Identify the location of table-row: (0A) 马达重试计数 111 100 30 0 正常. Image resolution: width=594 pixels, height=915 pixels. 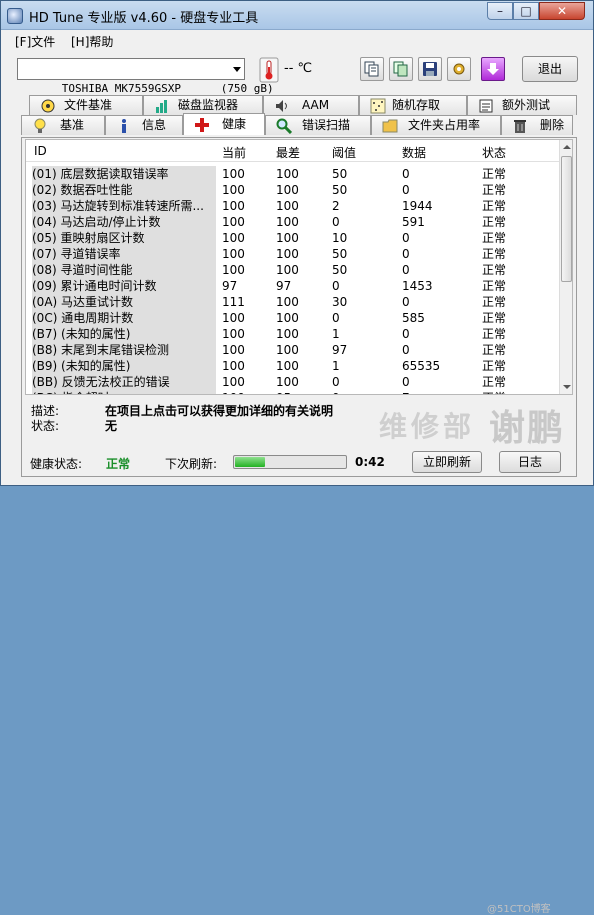
(292, 302).